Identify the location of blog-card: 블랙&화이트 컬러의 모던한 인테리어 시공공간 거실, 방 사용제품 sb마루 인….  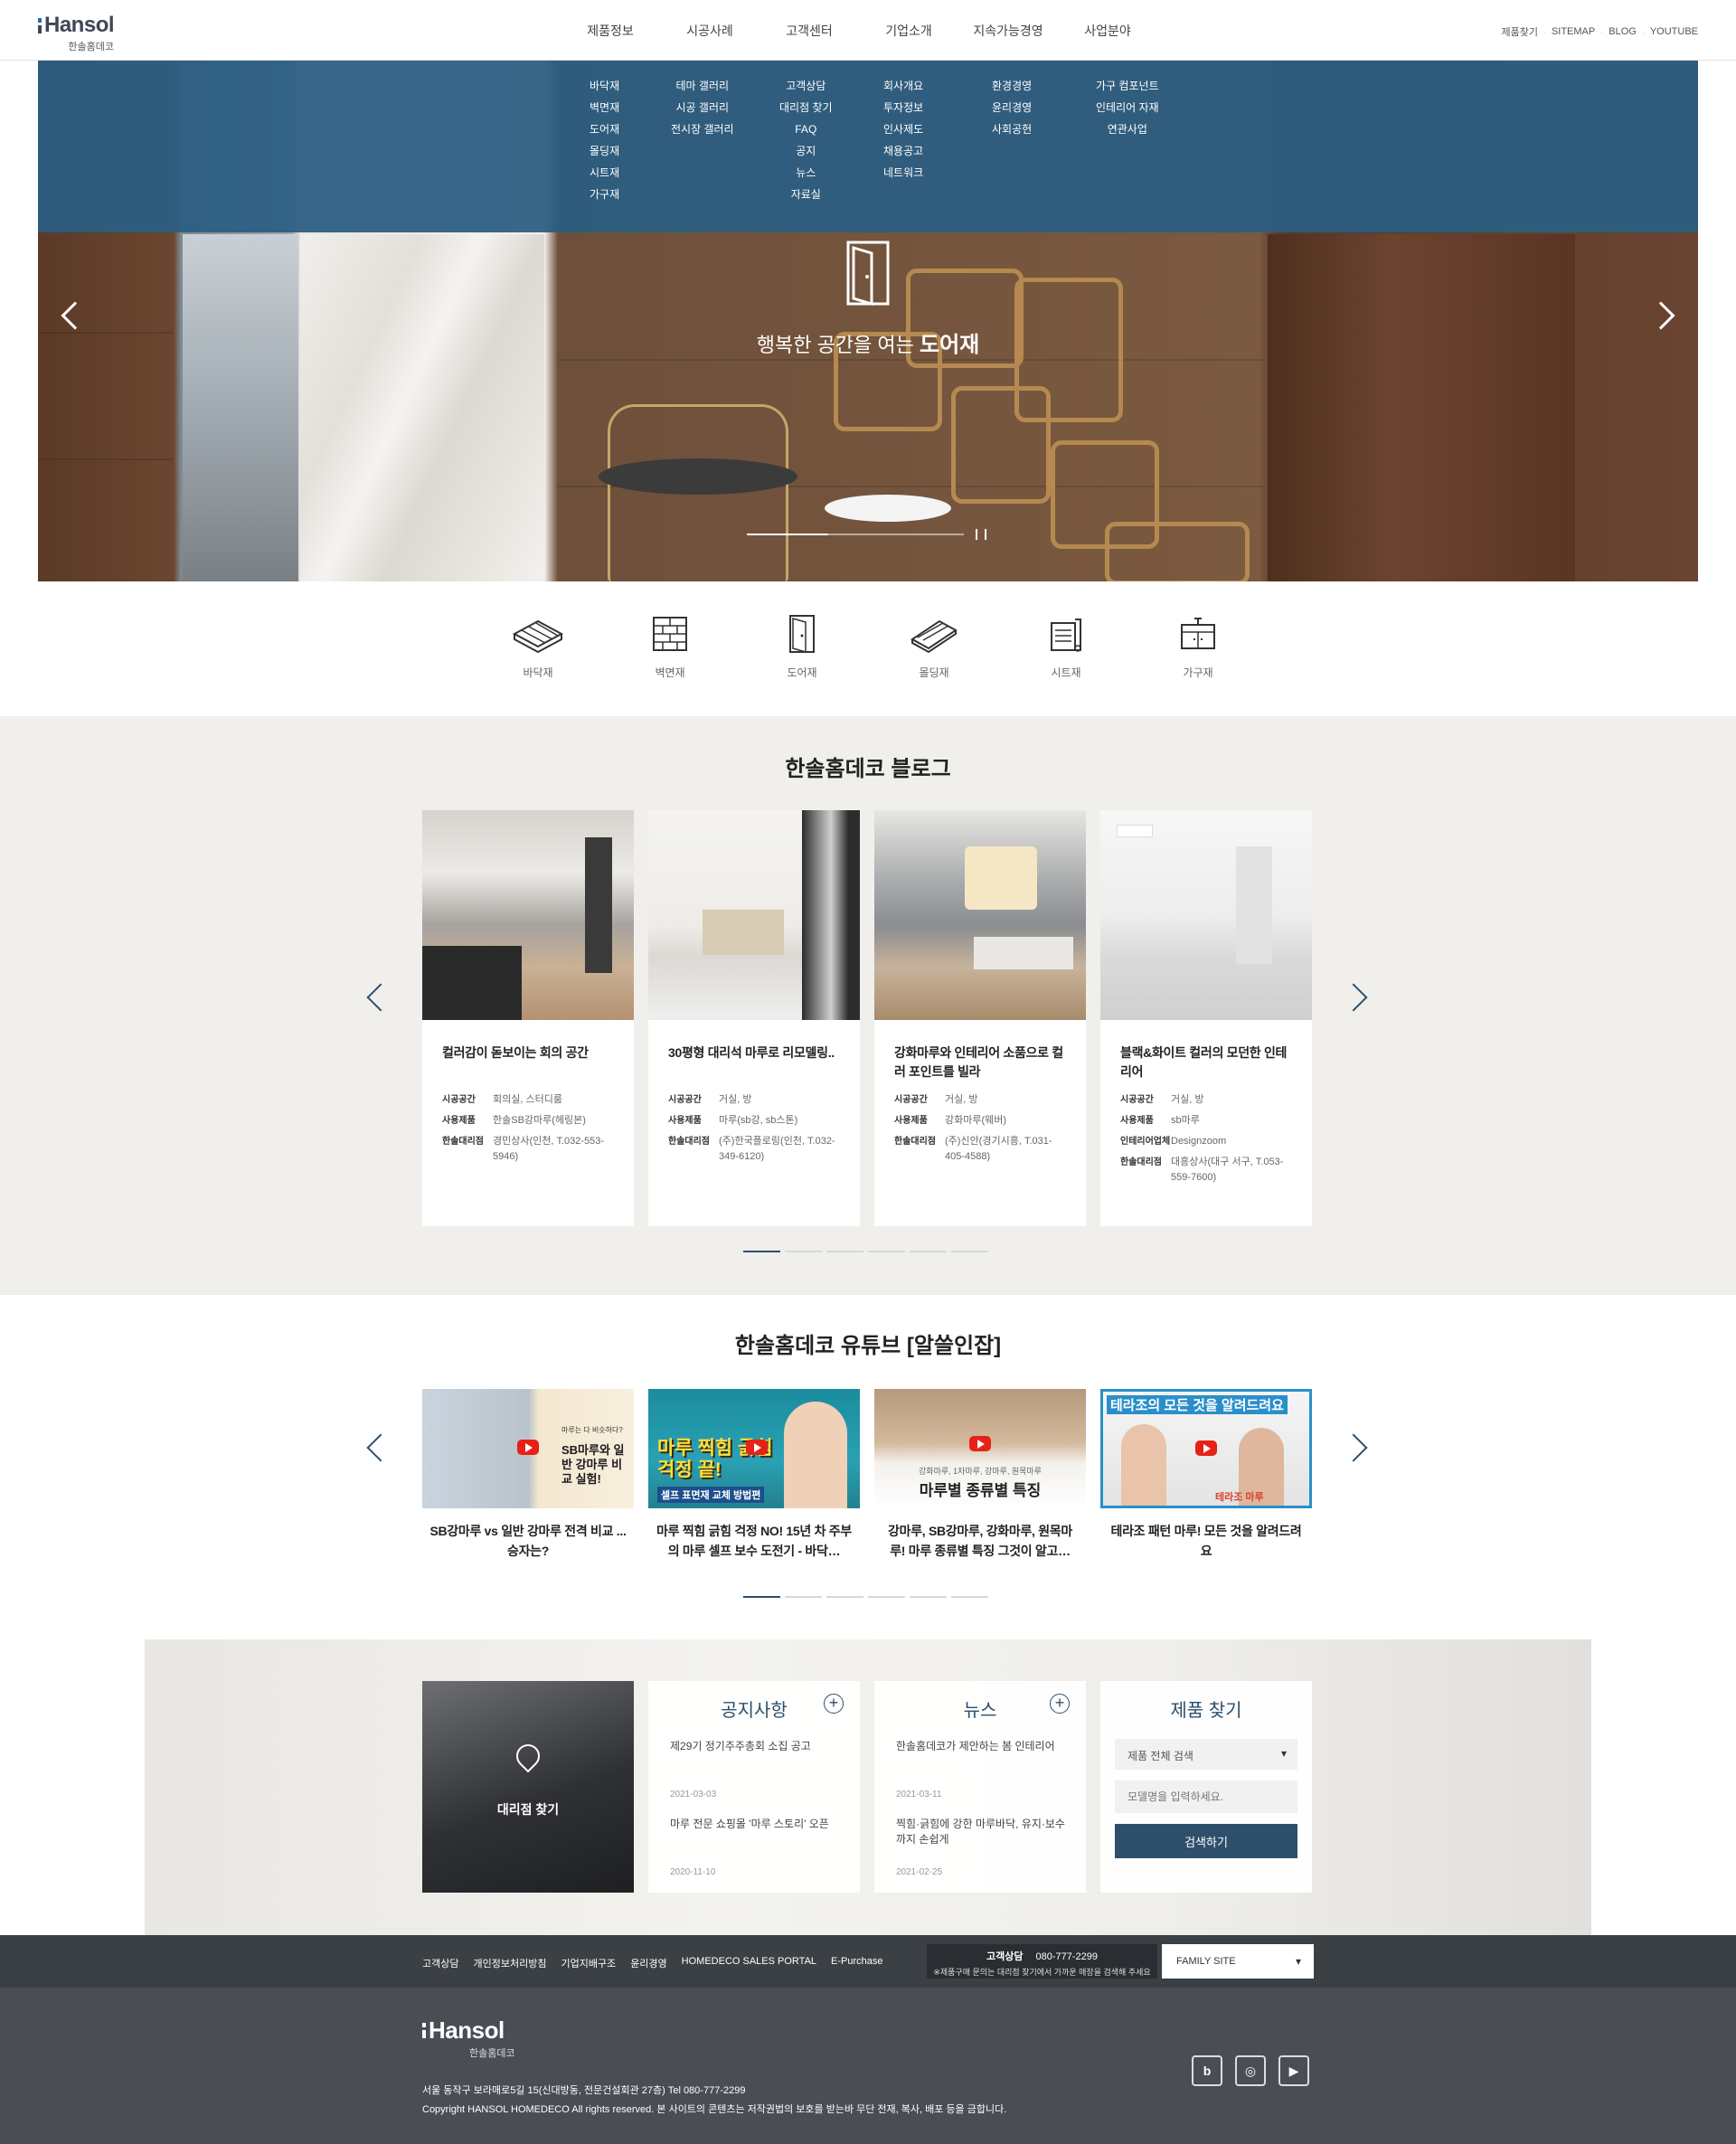
(1206, 1018).